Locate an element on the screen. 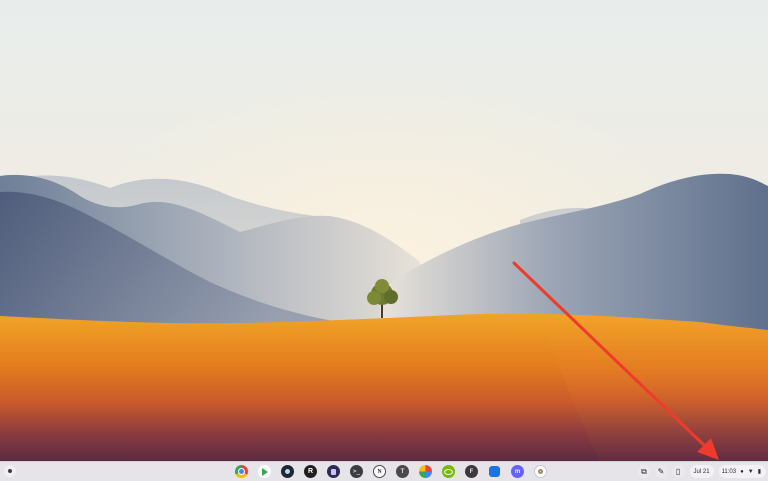 The height and width of the screenshot is (481, 768). circle-launcher-icon is located at coordinates (10, 471).